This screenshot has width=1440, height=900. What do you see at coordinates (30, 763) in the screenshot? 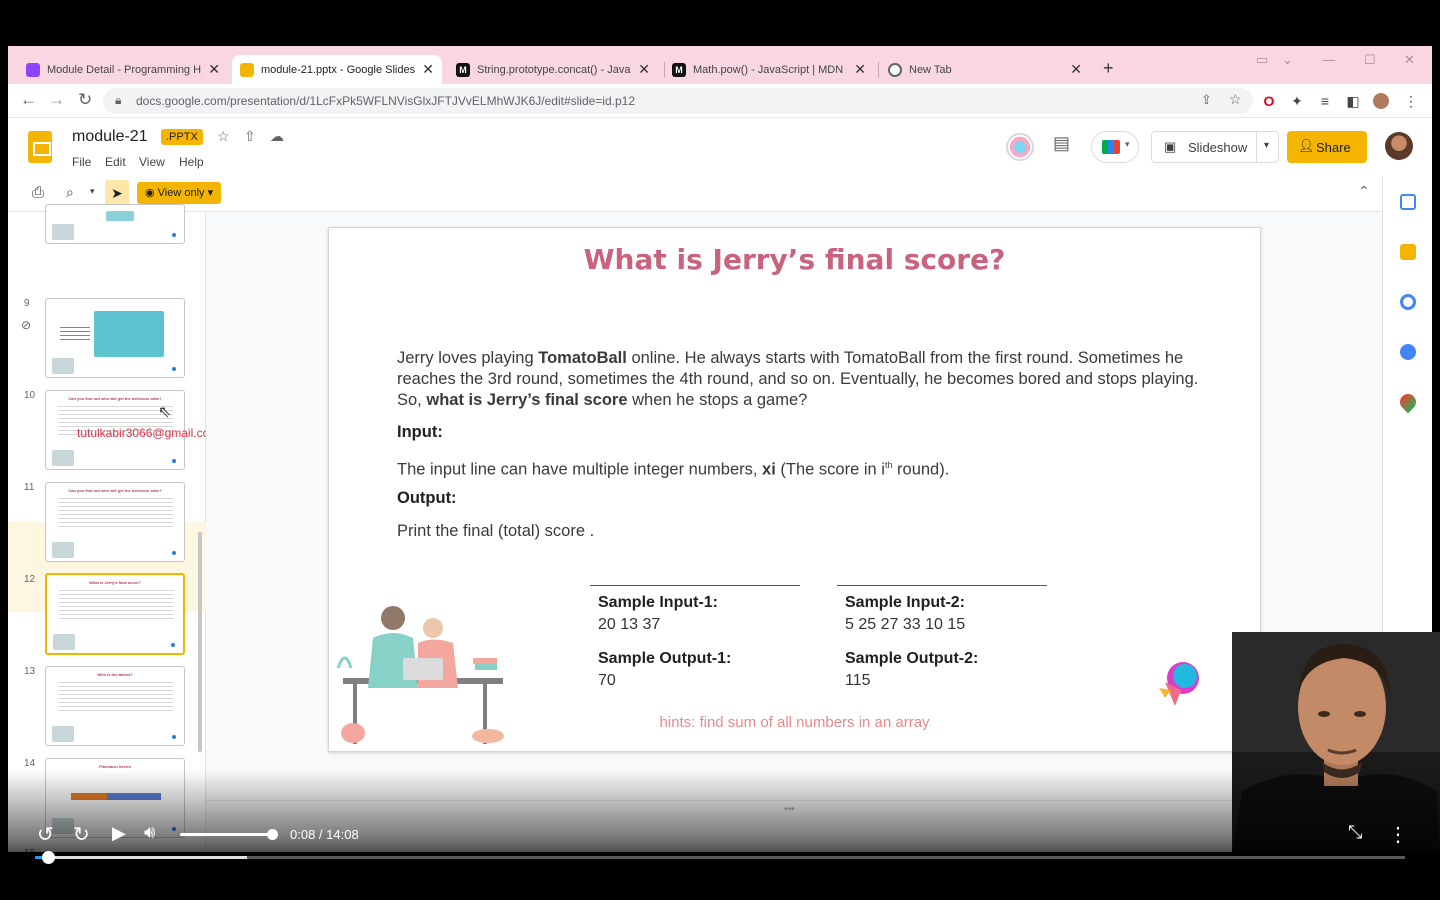
I see `slide-number: 14` at bounding box center [30, 763].